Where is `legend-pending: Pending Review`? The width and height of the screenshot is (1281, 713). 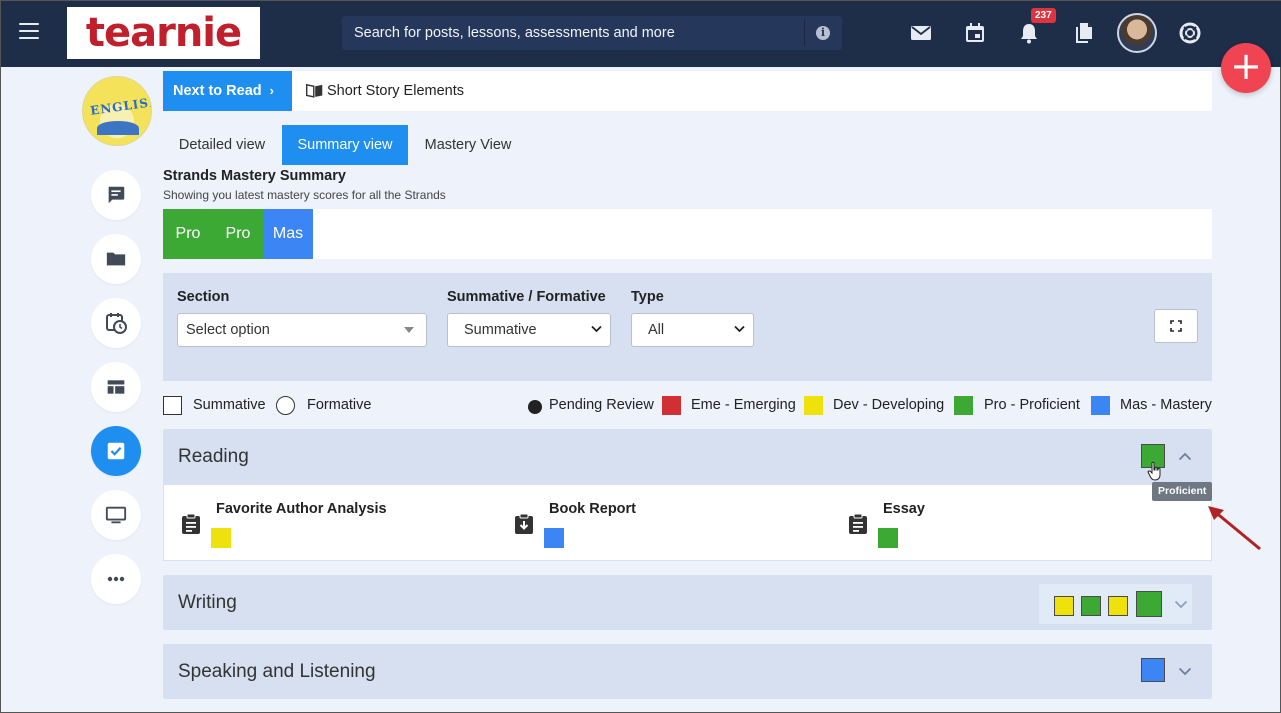 legend-pending: Pending Review is located at coordinates (601, 405).